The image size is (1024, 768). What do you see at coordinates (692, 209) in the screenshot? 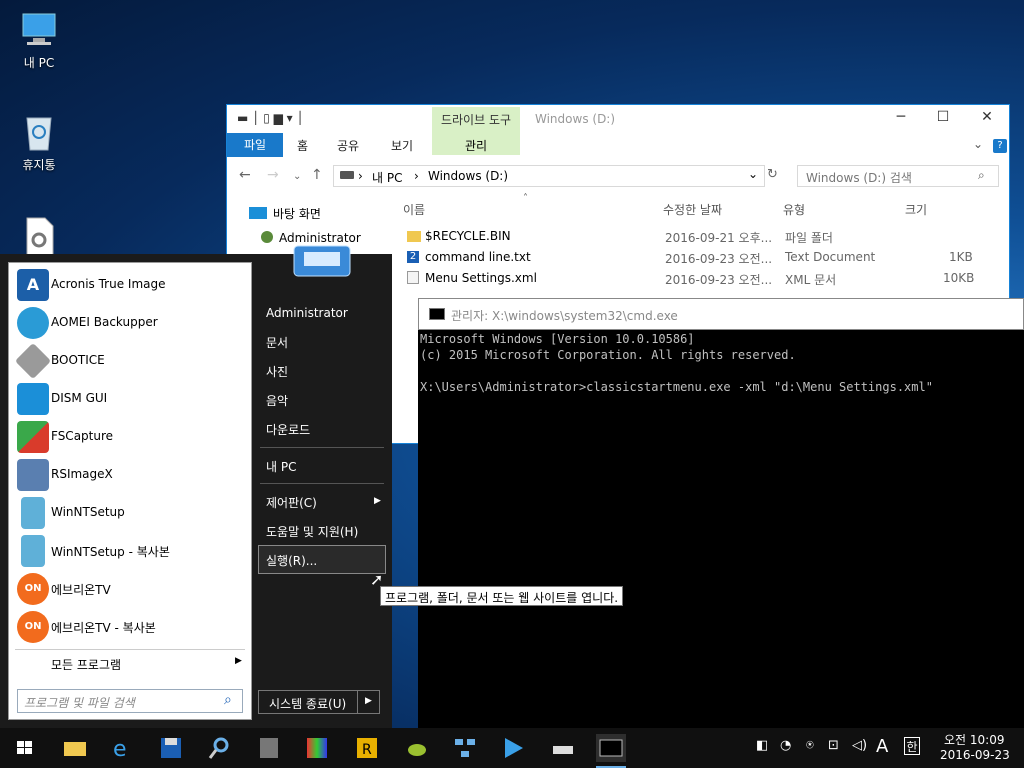
I see `column-date: 수정한 날짜` at bounding box center [692, 209].